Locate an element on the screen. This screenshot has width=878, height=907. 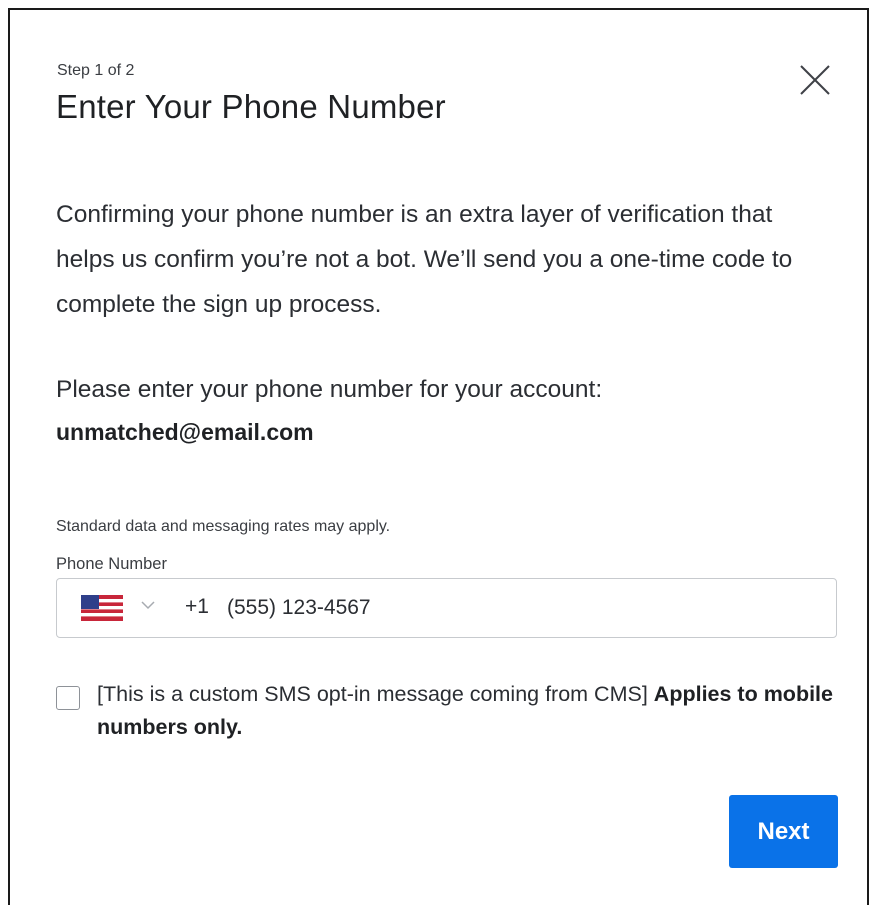
phone-number-field: +1 is located at coordinates (446, 608).